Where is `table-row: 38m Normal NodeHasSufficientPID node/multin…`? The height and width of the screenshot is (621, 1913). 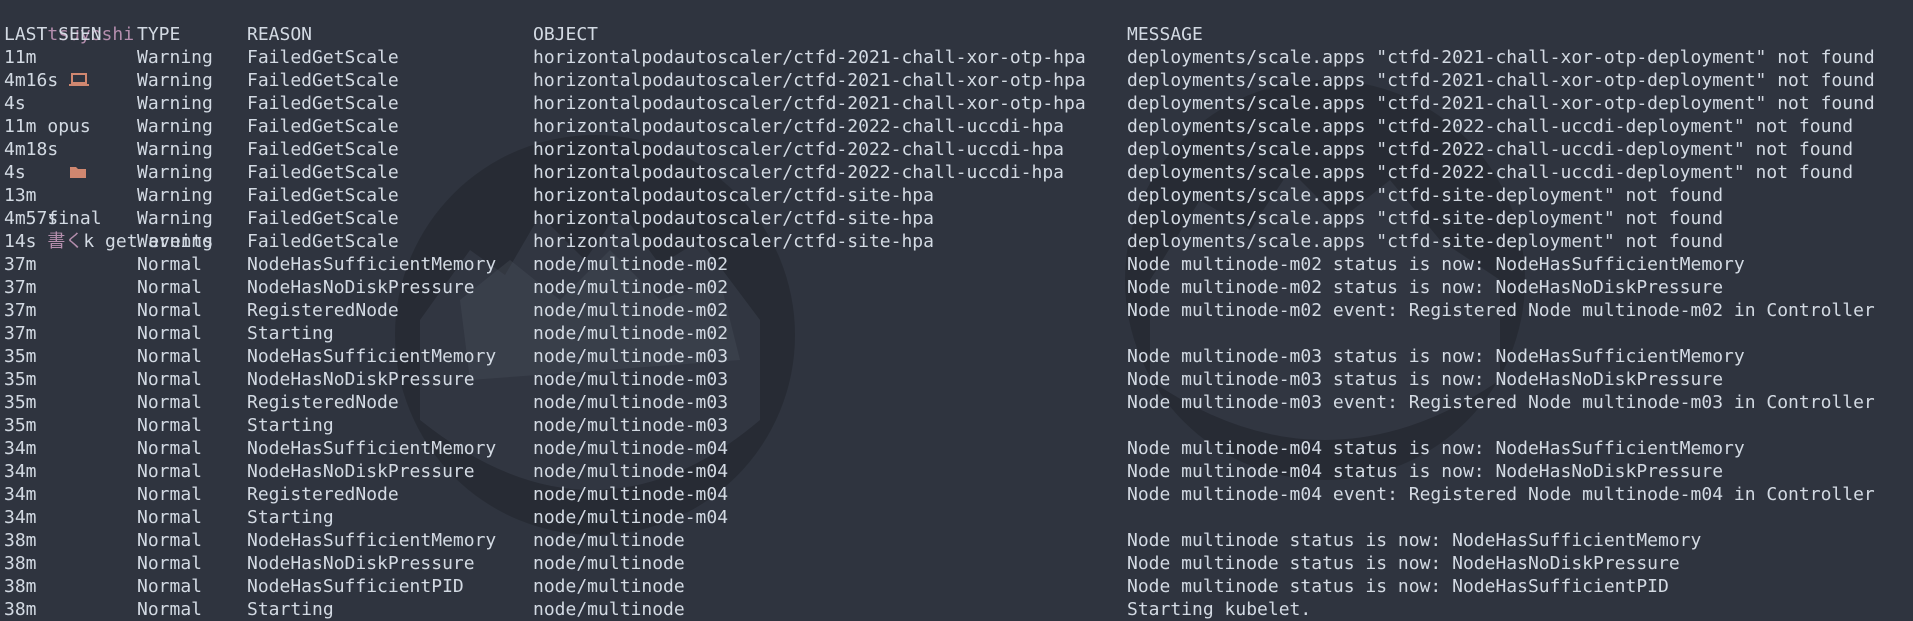 table-row: 38m Normal NodeHasSufficientPID node/multin… is located at coordinates (958, 586).